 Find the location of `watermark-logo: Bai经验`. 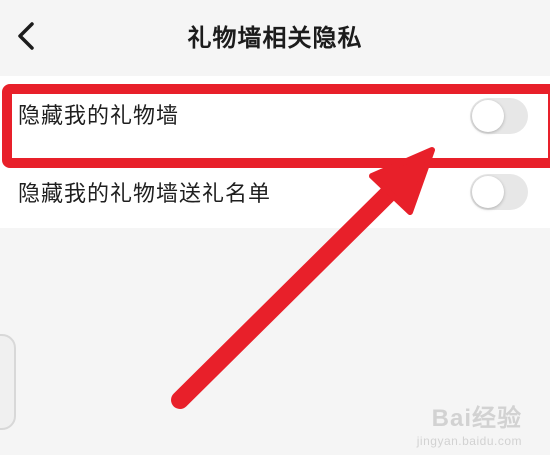

watermark-logo: Bai经验 is located at coordinates (476, 418).